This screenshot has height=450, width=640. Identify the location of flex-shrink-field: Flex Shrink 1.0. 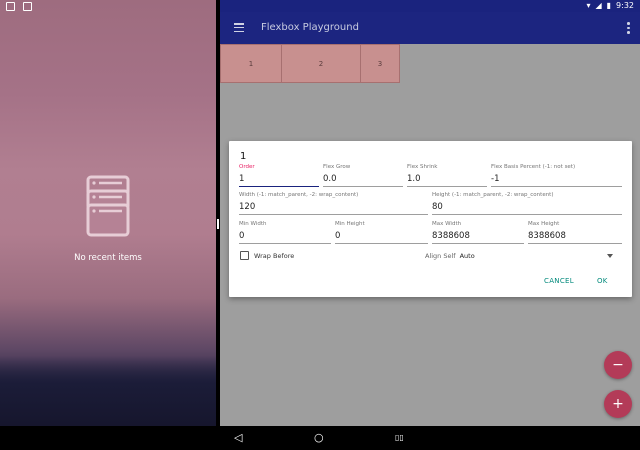
(447, 175).